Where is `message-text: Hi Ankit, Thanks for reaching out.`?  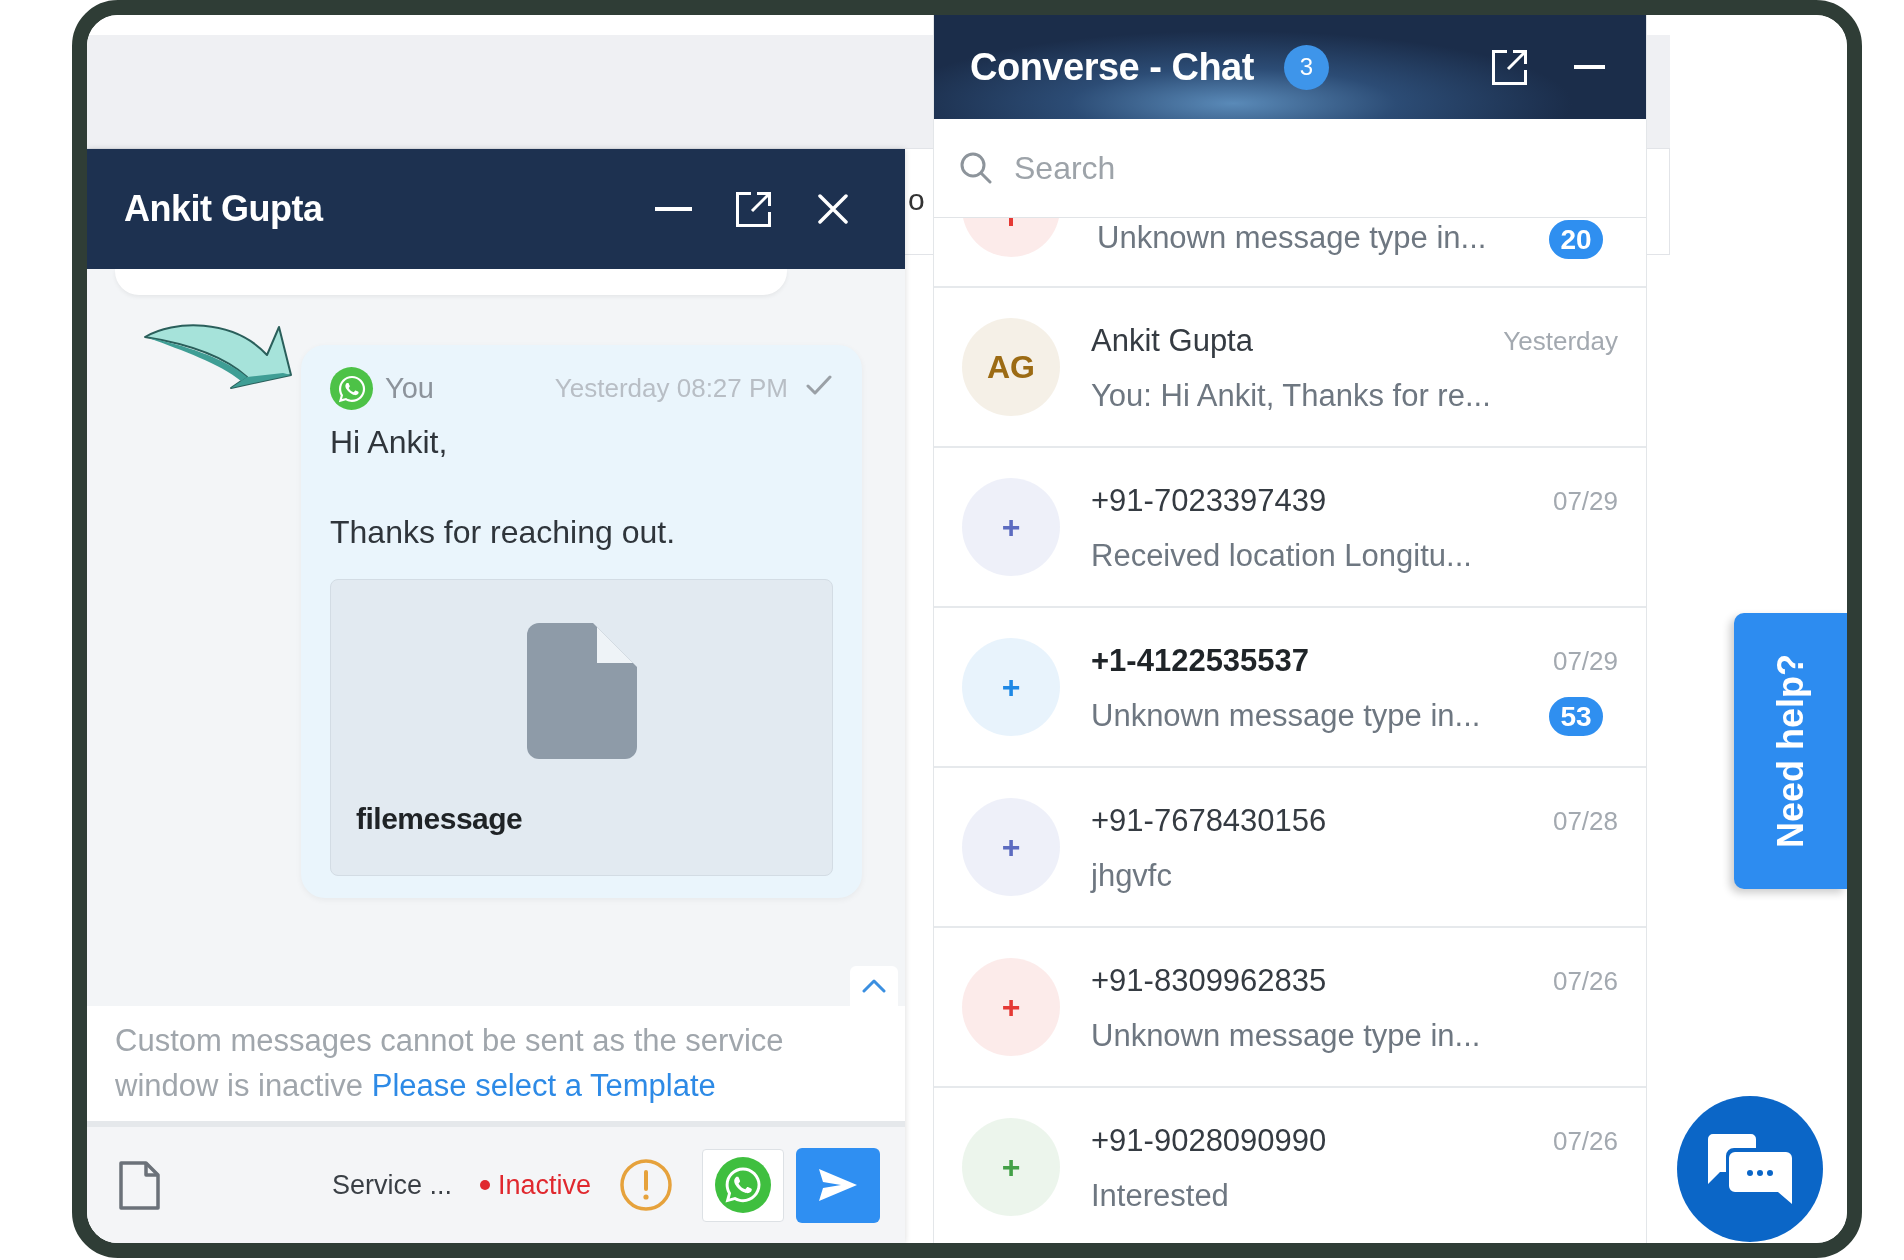 message-text: Hi Ankit, Thanks for reaching out. is located at coordinates (503, 487).